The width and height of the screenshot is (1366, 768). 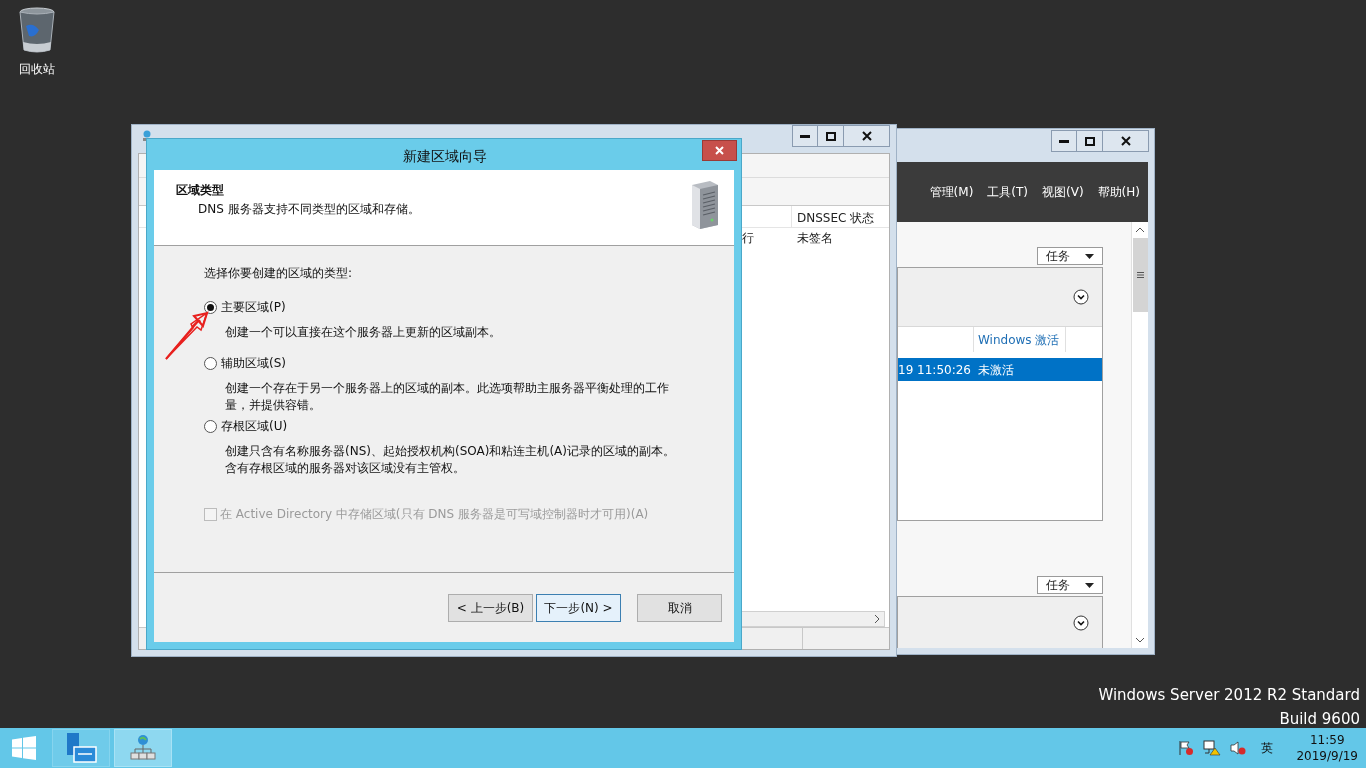 I want to click on prompt-text: 选择你要创建的区域的类型:, so click(x=279, y=273).